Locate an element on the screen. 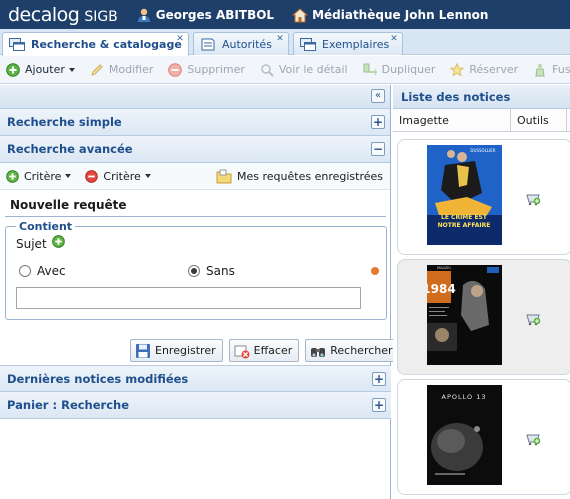 Image resolution: width=570 pixels, height=499 pixels. duplicate-button: Dupliquer is located at coordinates (399, 70).